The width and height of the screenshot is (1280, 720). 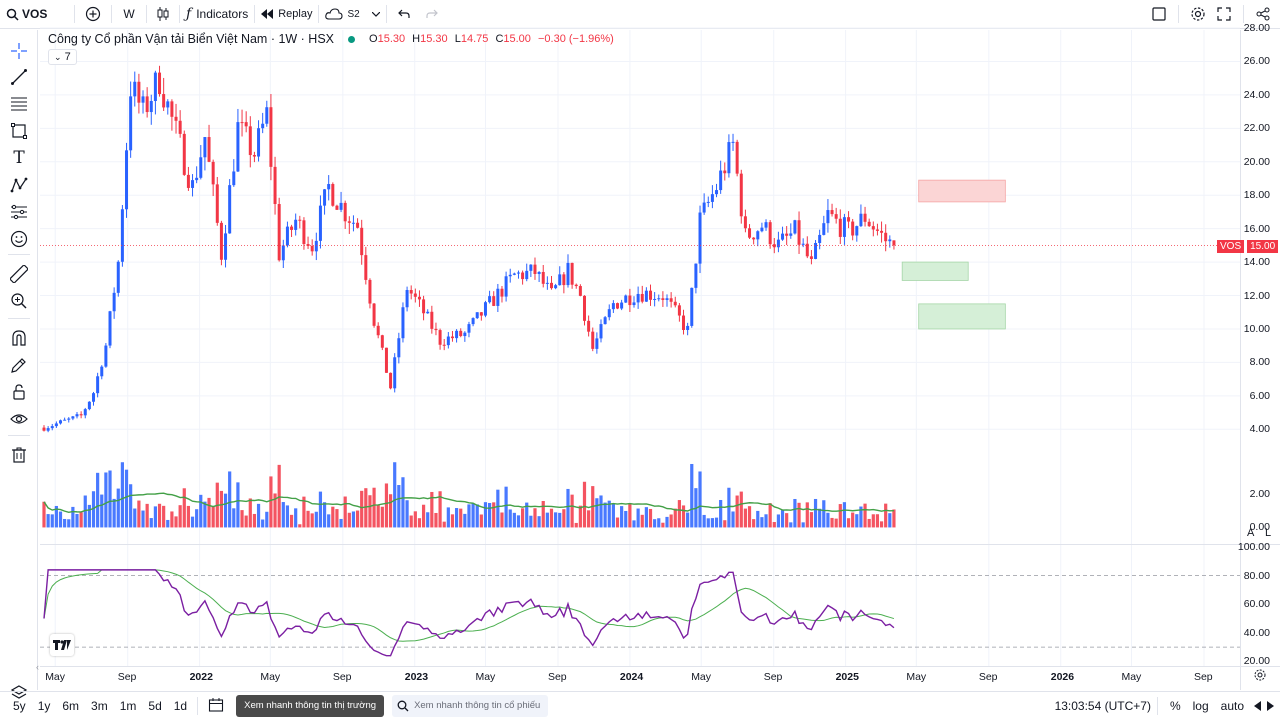 I want to click on tradingview-logo, so click(x=62, y=645).